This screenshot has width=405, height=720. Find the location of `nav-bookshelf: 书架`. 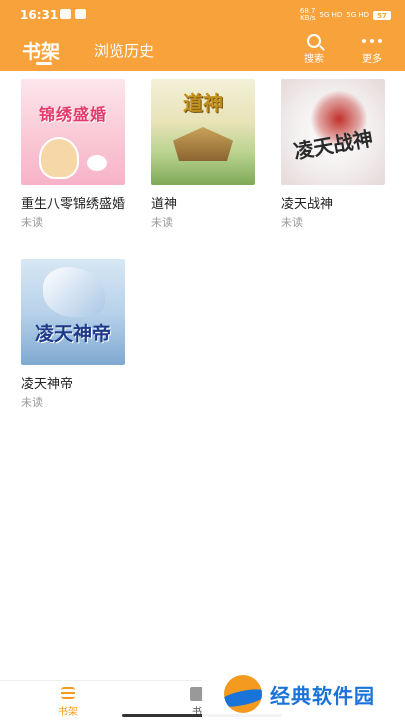

nav-bookshelf: 书架 is located at coordinates (68, 702).